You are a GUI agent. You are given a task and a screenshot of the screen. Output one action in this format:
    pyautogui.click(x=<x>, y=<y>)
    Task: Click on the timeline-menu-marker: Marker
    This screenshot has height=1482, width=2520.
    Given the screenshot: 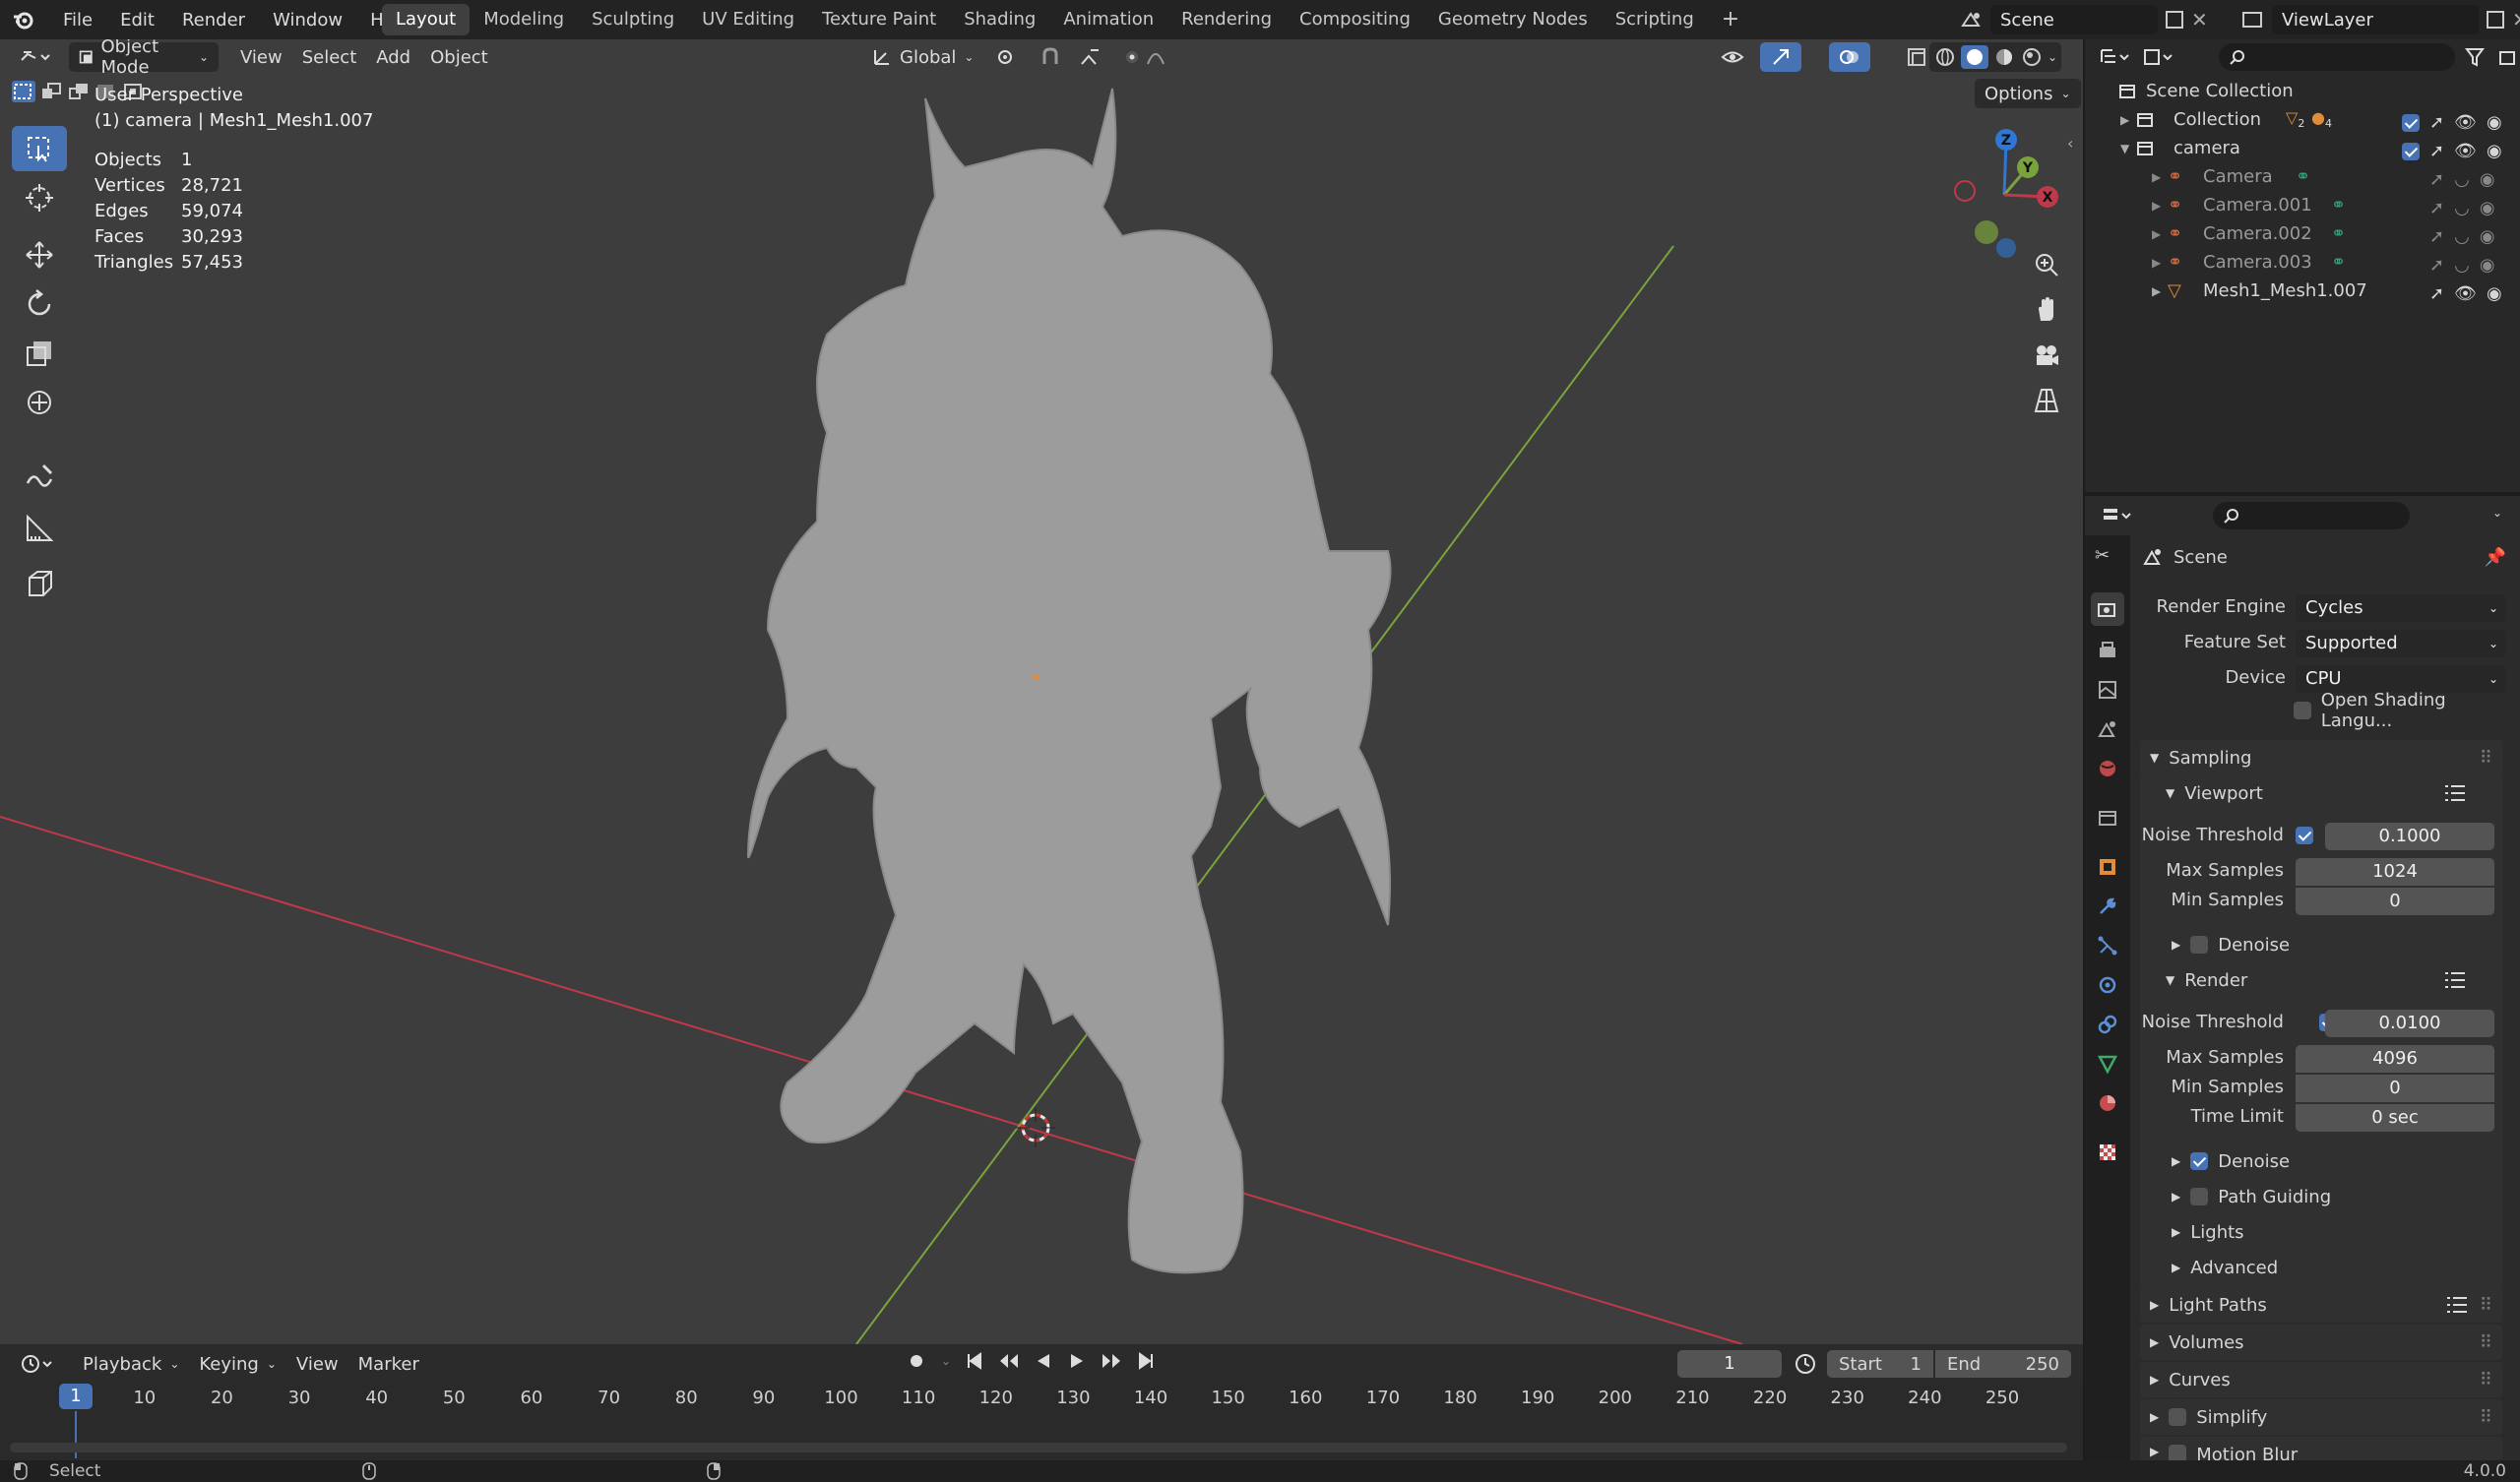 What is the action you would take?
    pyautogui.click(x=388, y=1364)
    